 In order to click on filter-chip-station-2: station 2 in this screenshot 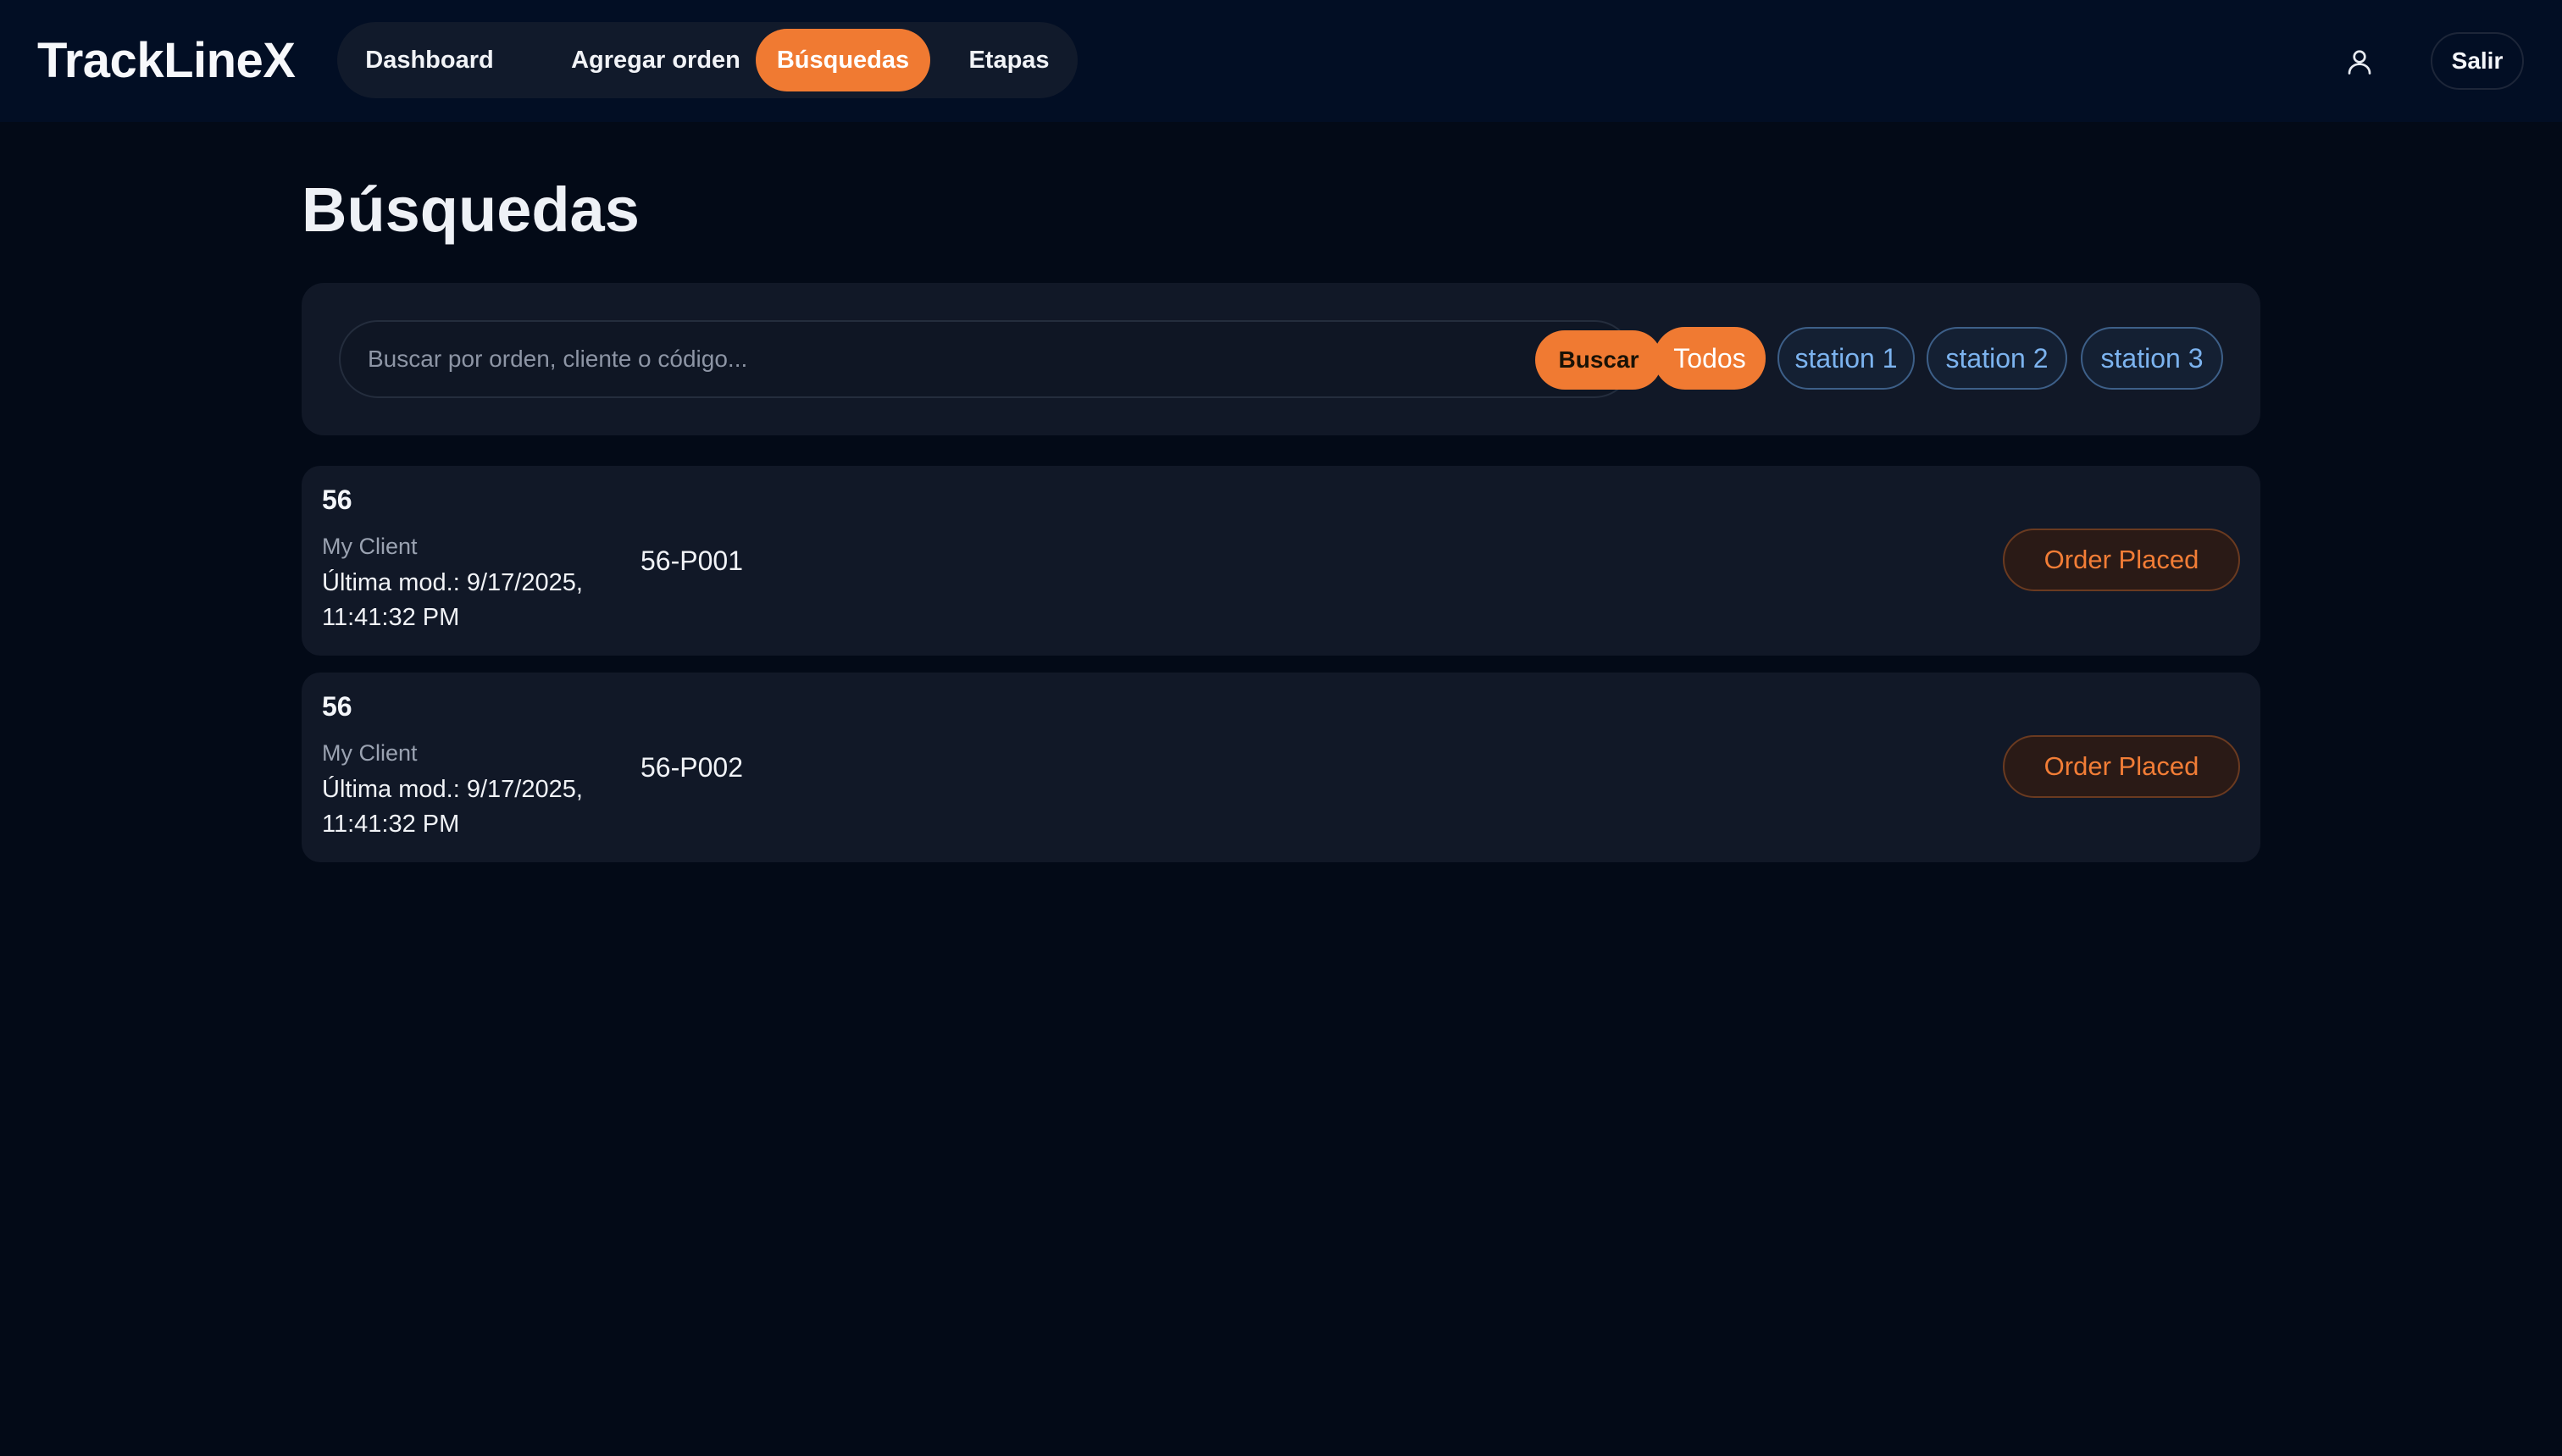, I will do `click(1997, 358)`.